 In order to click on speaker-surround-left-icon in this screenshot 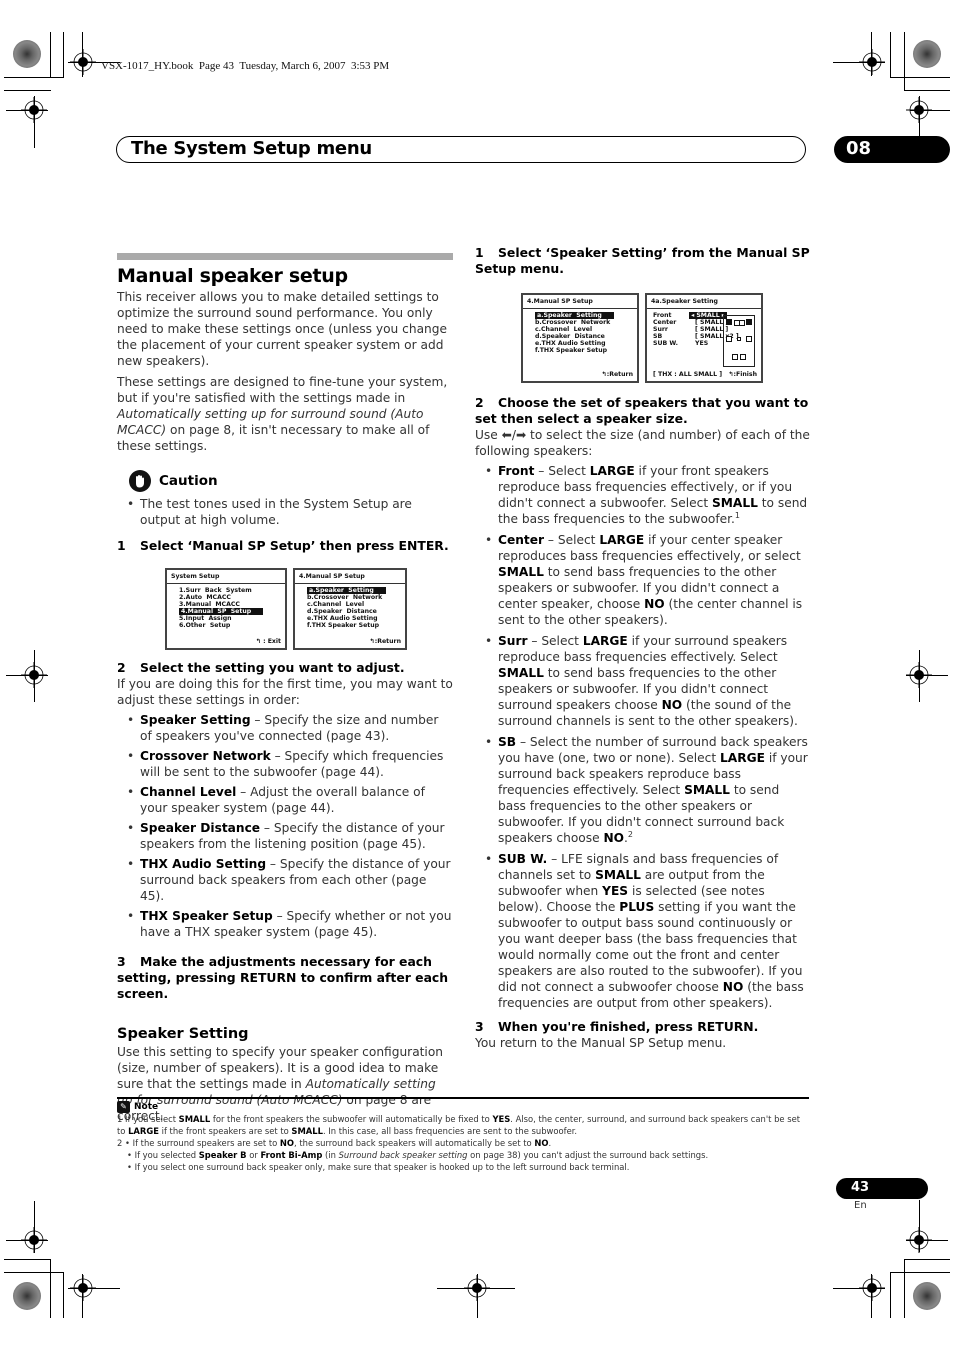, I will do `click(729, 339)`.